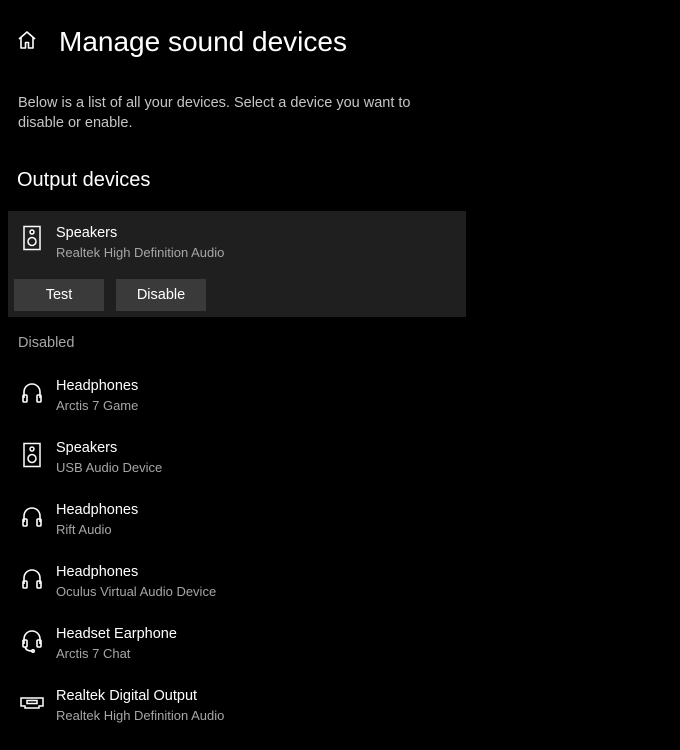  I want to click on test-button: Test, so click(59, 295).